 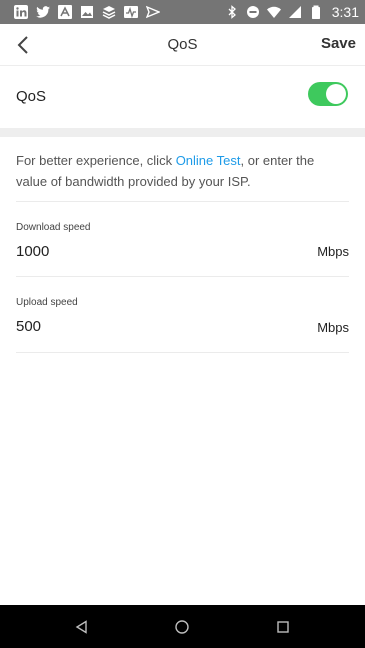 I want to click on layers-icon, so click(x=109, y=12).